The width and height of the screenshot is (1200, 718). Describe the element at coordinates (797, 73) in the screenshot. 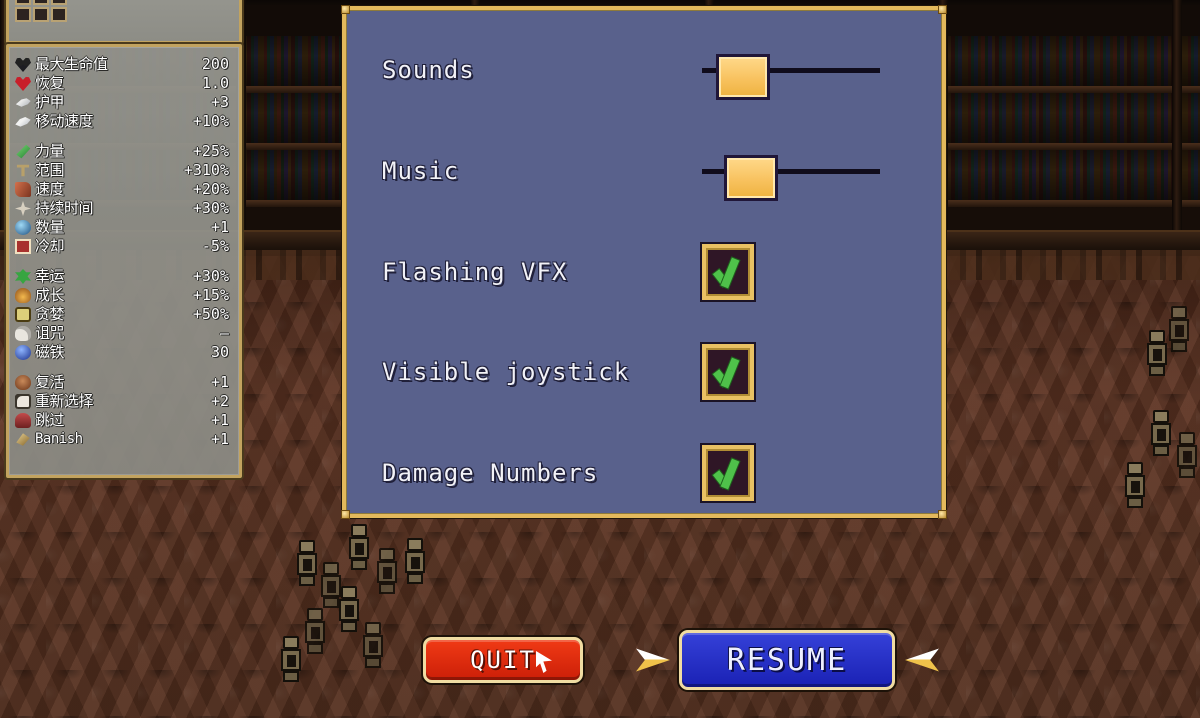

I see `sounds-slider` at that location.